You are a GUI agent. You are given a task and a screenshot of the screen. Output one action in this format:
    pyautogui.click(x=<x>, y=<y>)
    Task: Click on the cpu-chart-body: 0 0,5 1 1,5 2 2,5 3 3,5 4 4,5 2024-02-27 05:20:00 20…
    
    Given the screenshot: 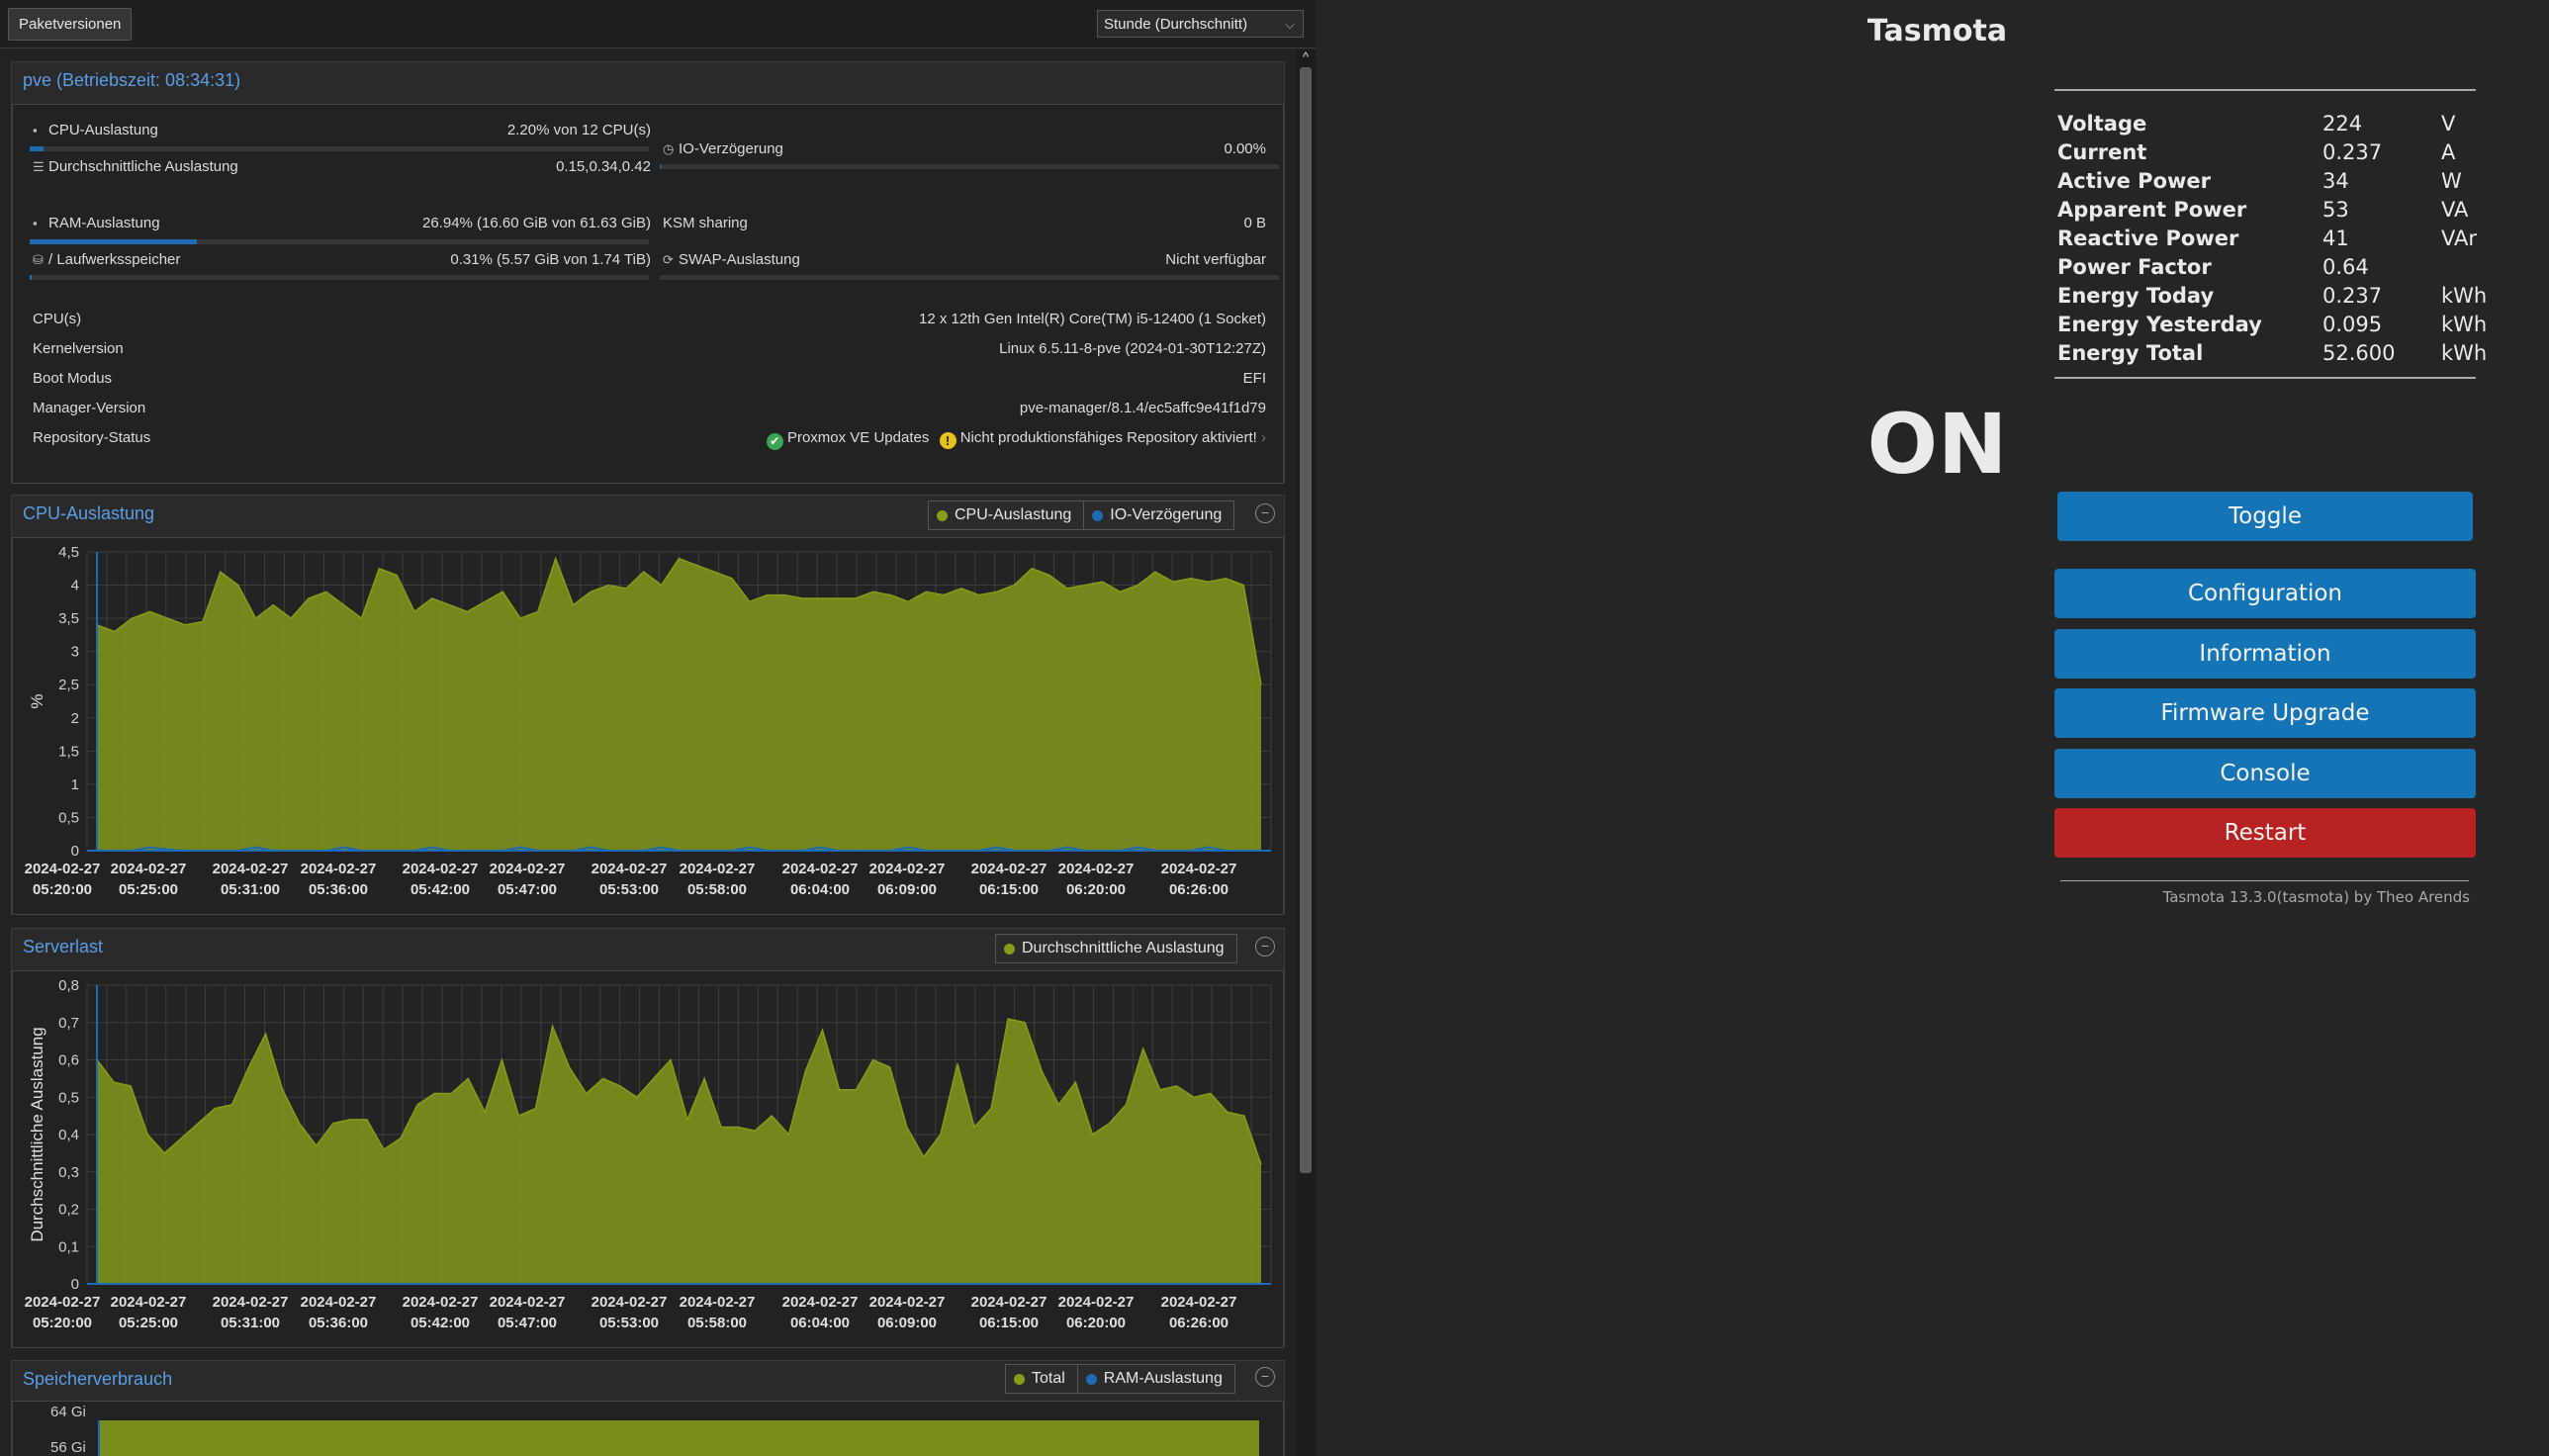 What is the action you would take?
    pyautogui.click(x=648, y=726)
    